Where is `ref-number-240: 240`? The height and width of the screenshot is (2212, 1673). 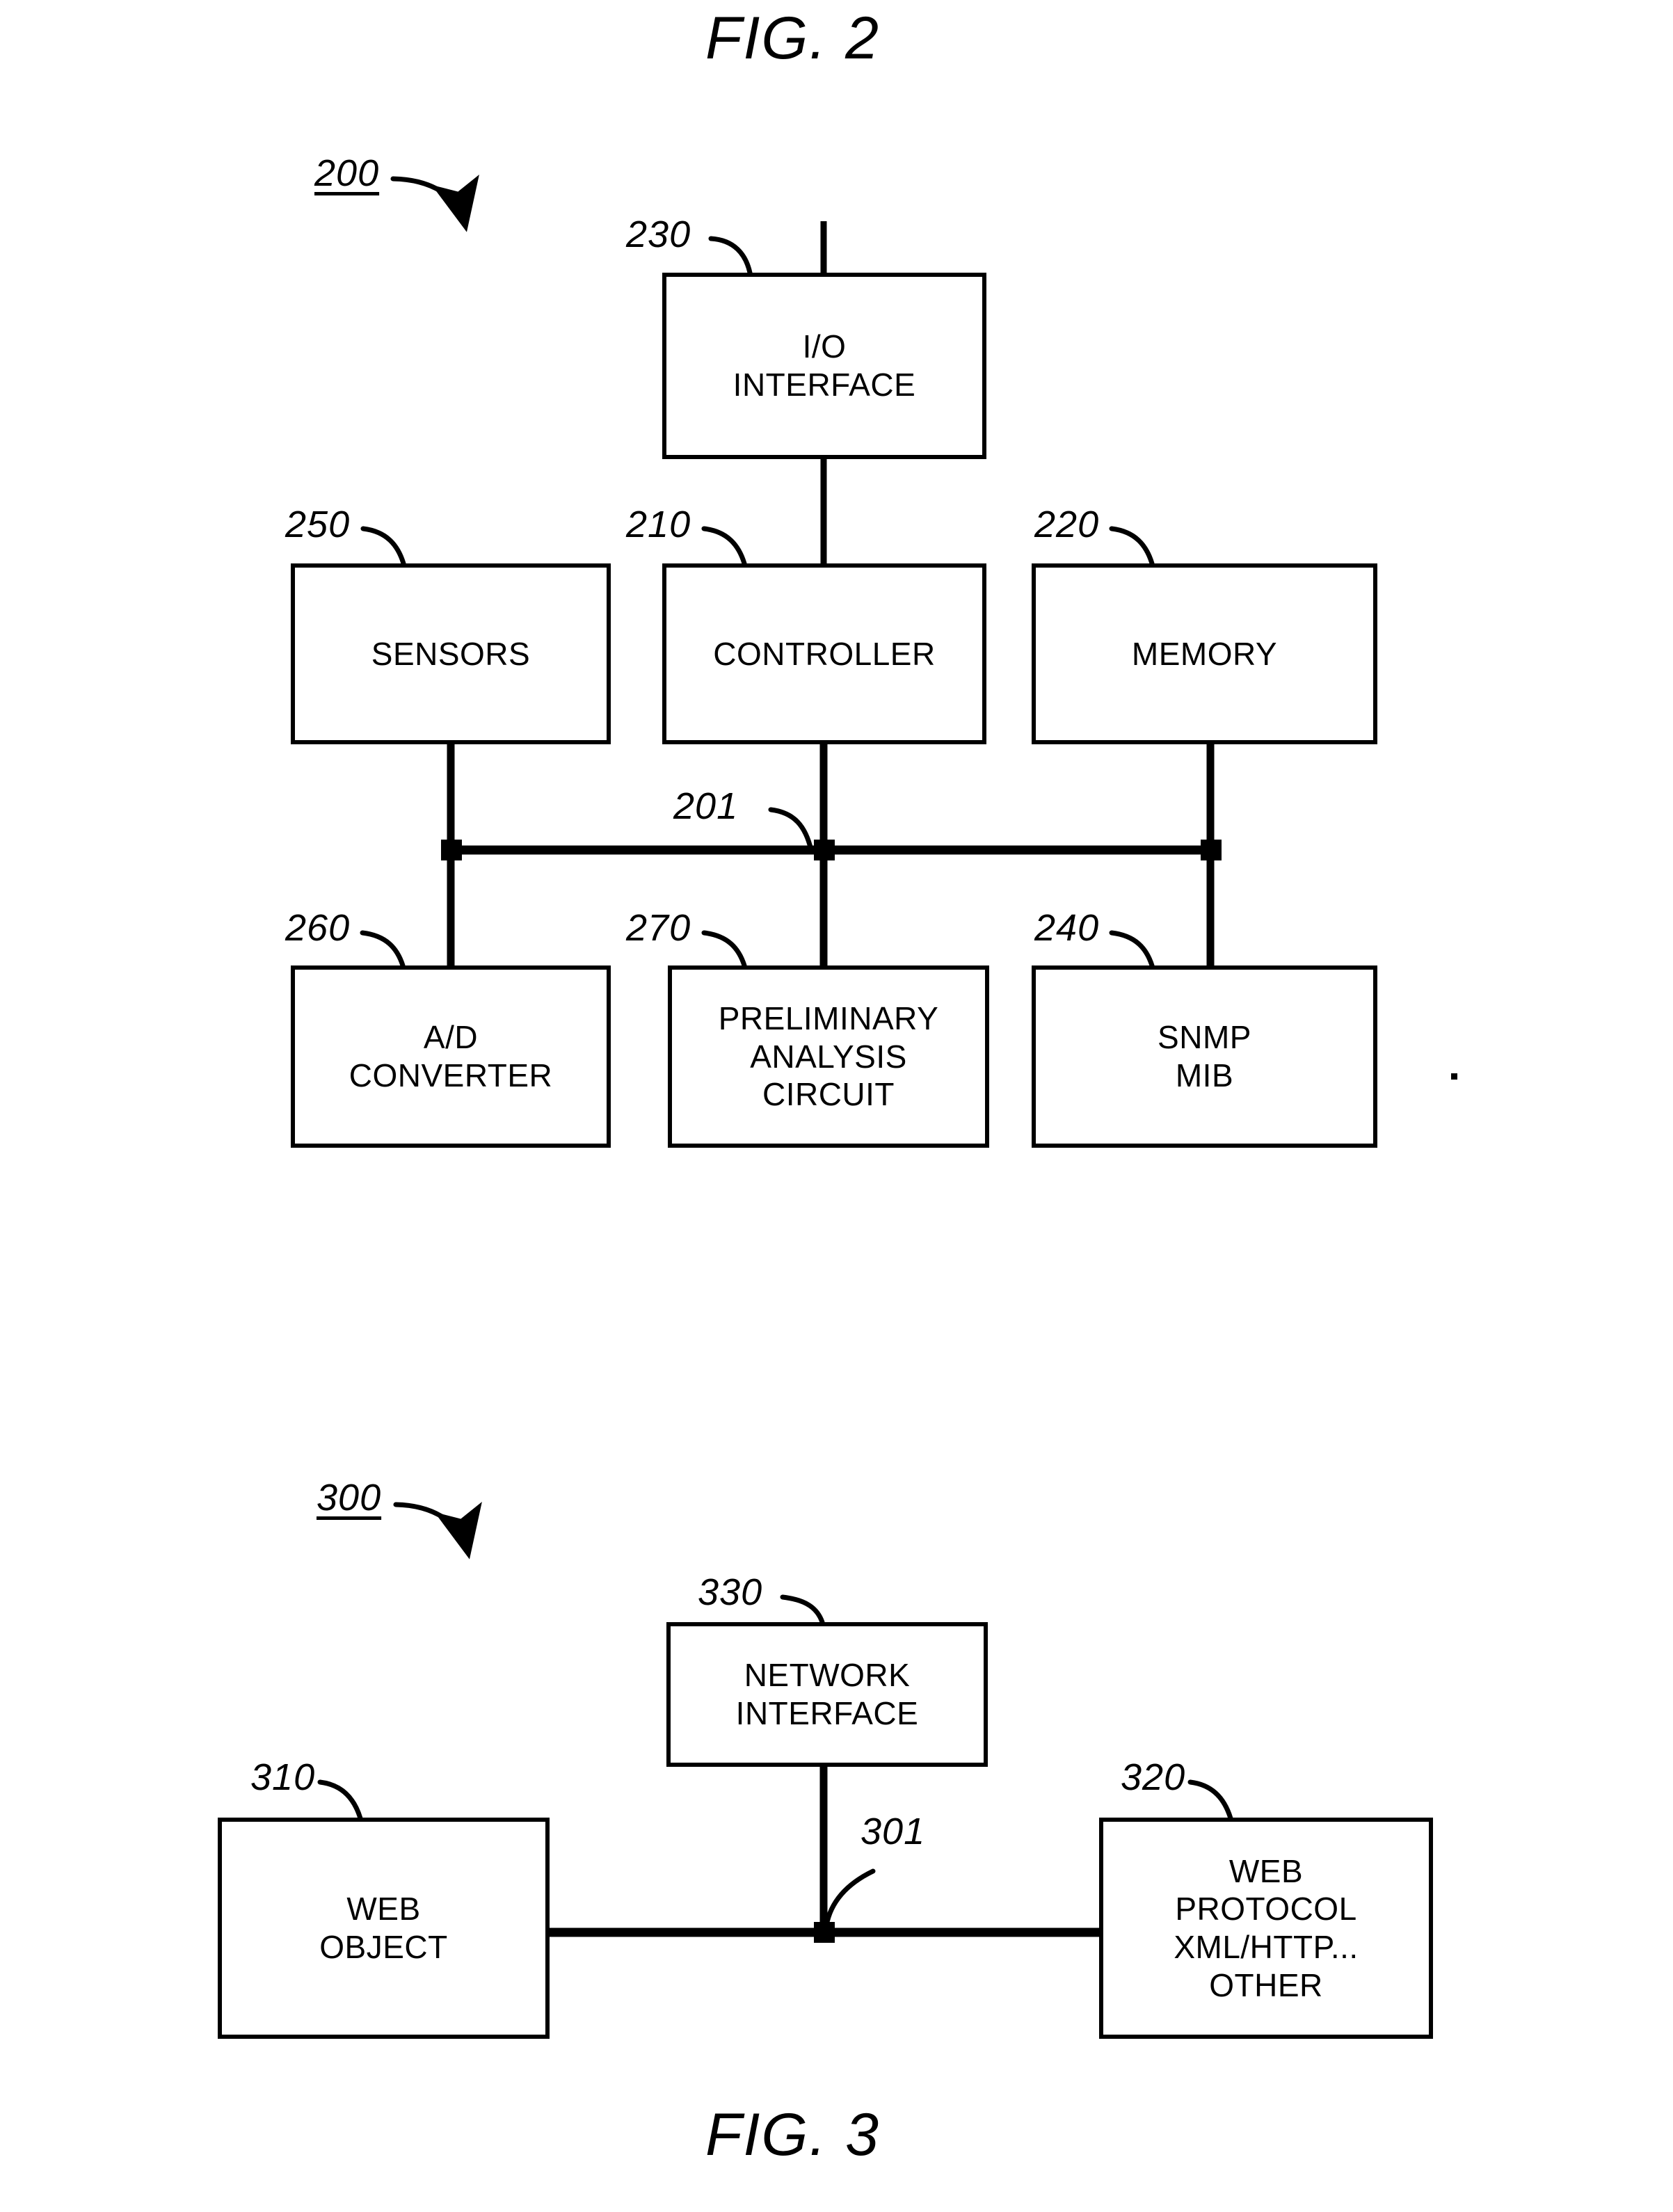 ref-number-240: 240 is located at coordinates (1067, 928).